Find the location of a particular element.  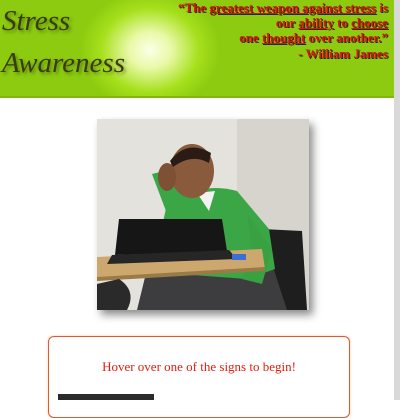

instruction-text: Hover over one of the signs to begin! is located at coordinates (199, 366).